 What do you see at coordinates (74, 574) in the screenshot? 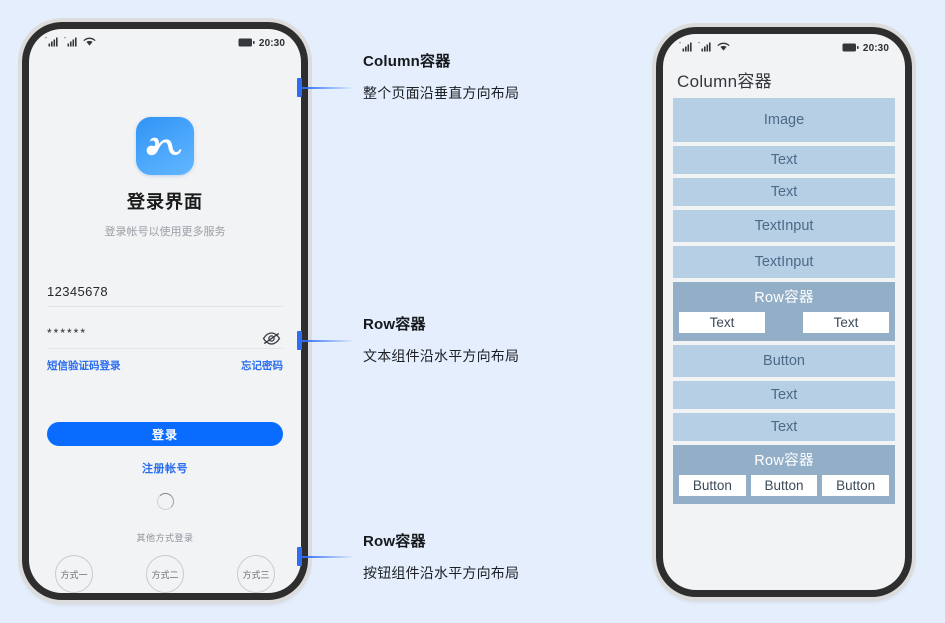
I see `other-login-option-1: 方式一` at bounding box center [74, 574].